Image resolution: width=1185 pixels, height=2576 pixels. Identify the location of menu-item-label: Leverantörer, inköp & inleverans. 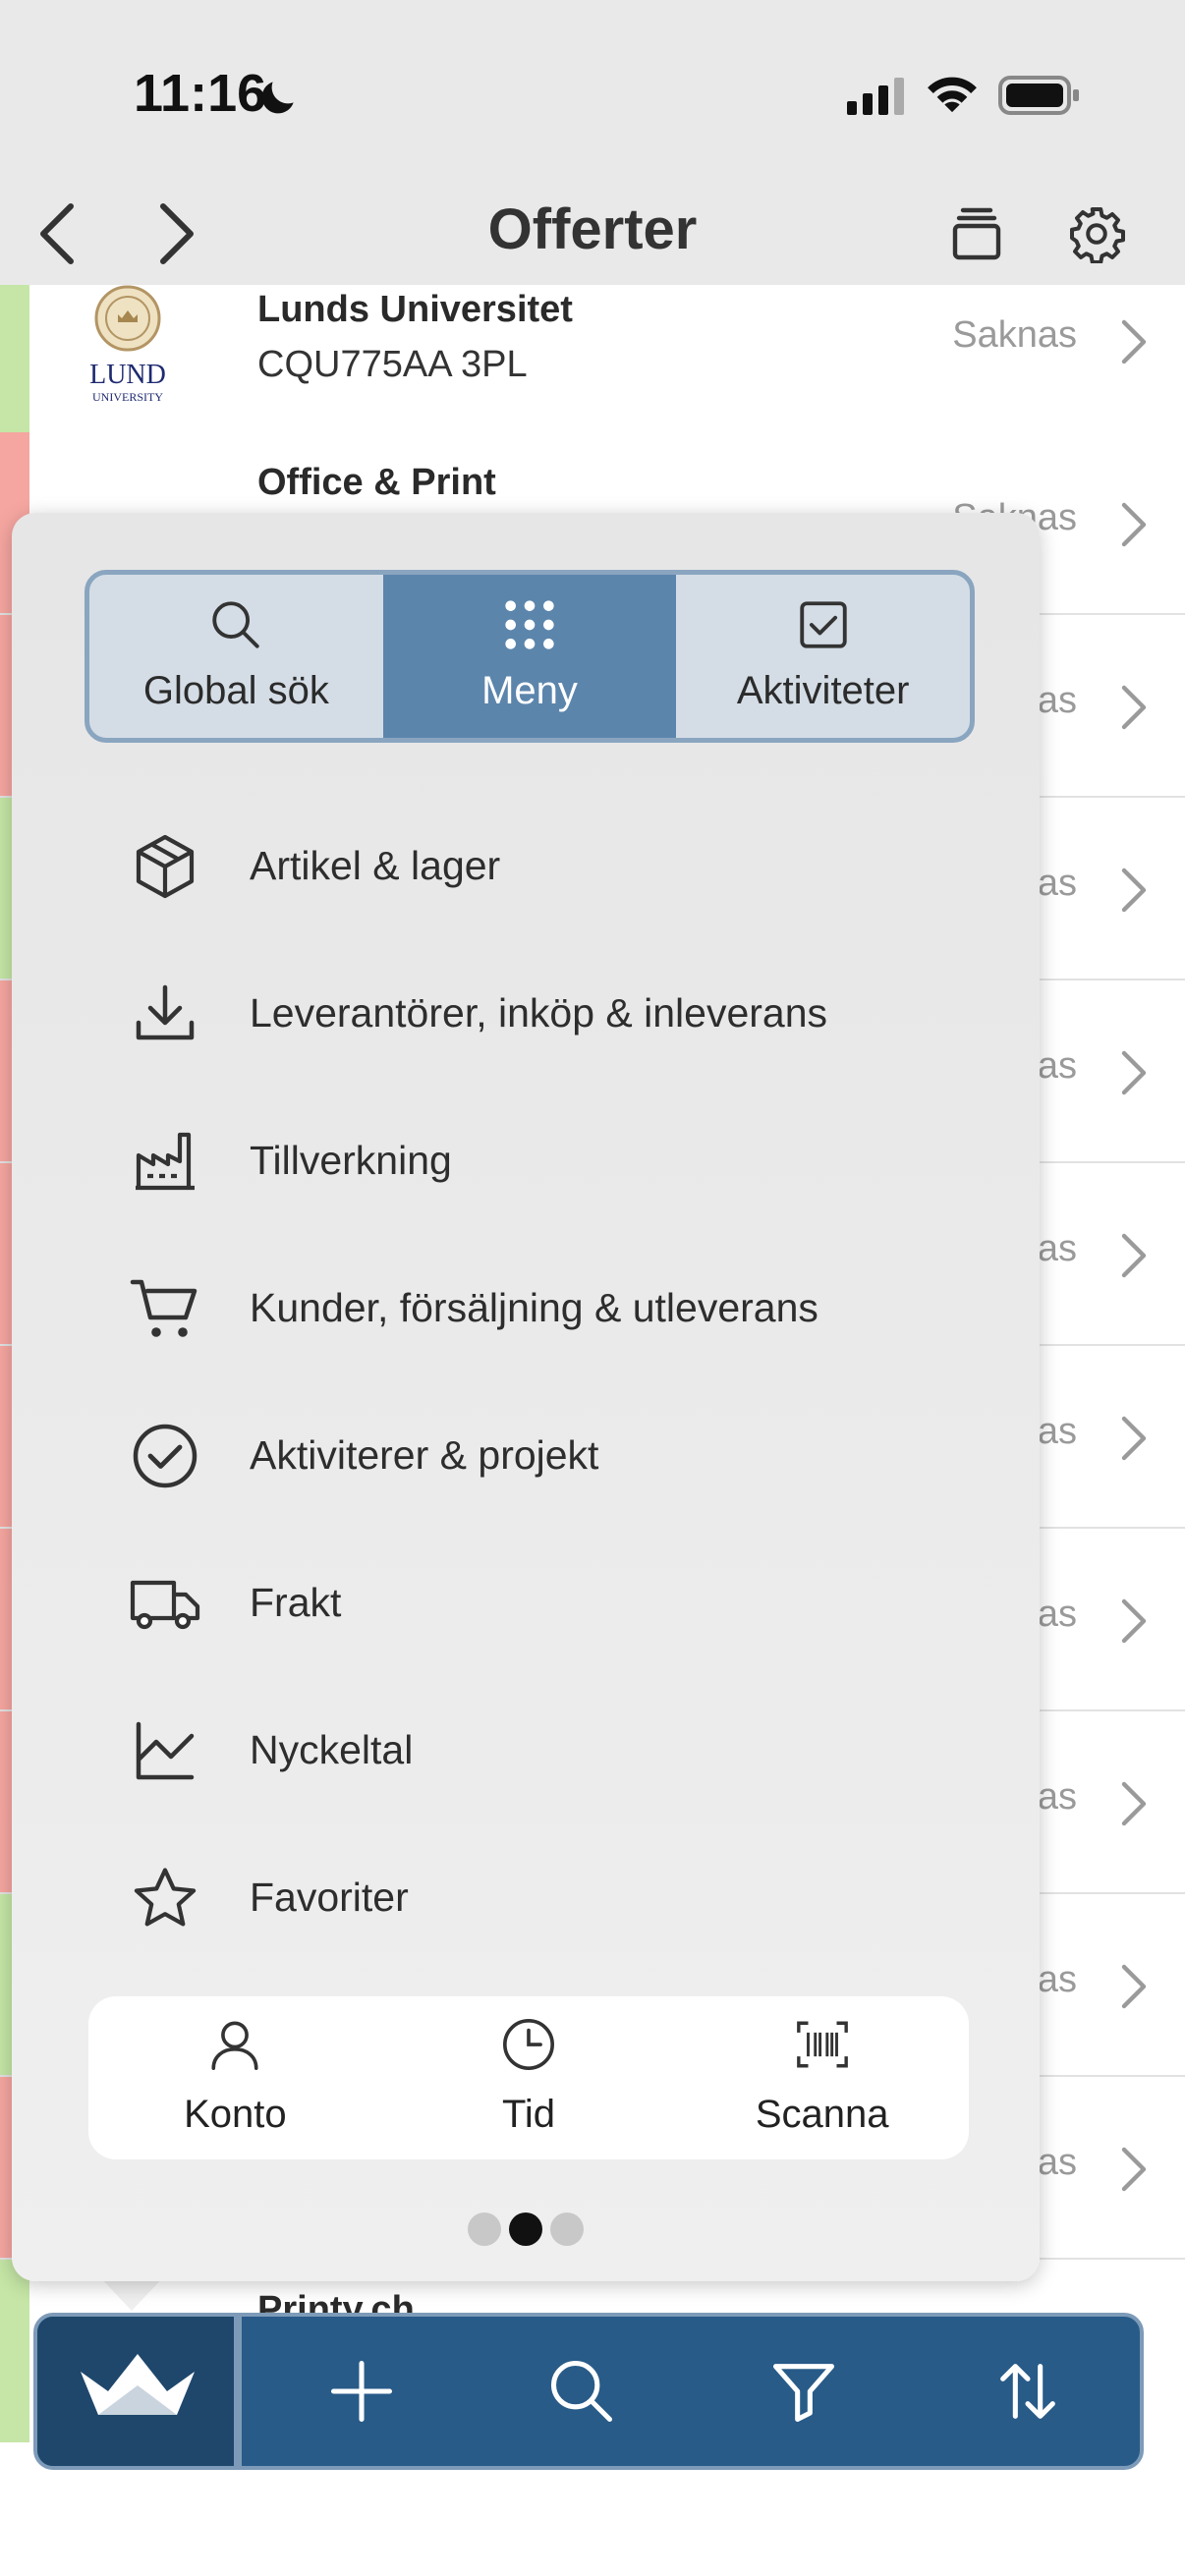
(539, 1013).